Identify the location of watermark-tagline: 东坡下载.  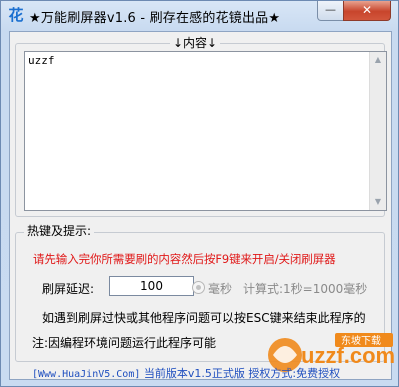
(361, 340).